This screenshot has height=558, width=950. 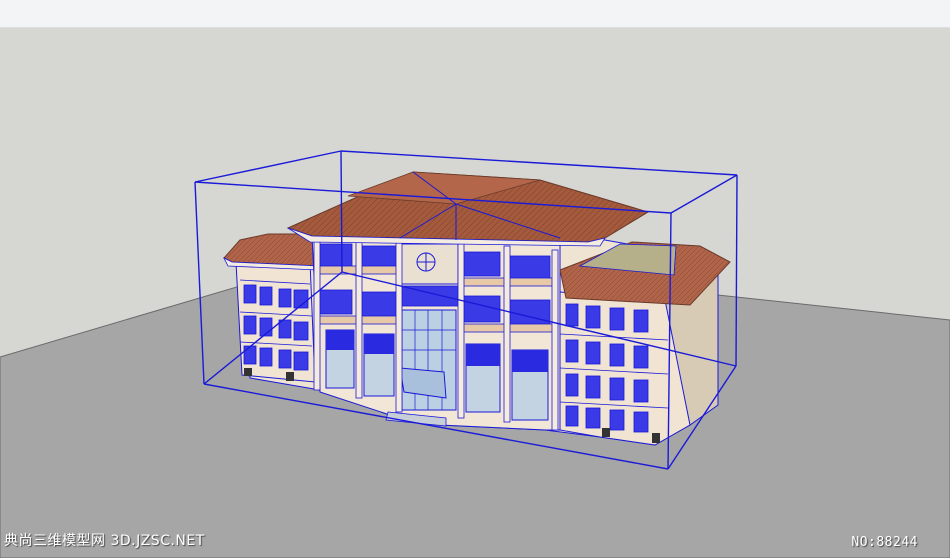 What do you see at coordinates (884, 542) in the screenshot?
I see `watermark-model-number: NO:88244` at bounding box center [884, 542].